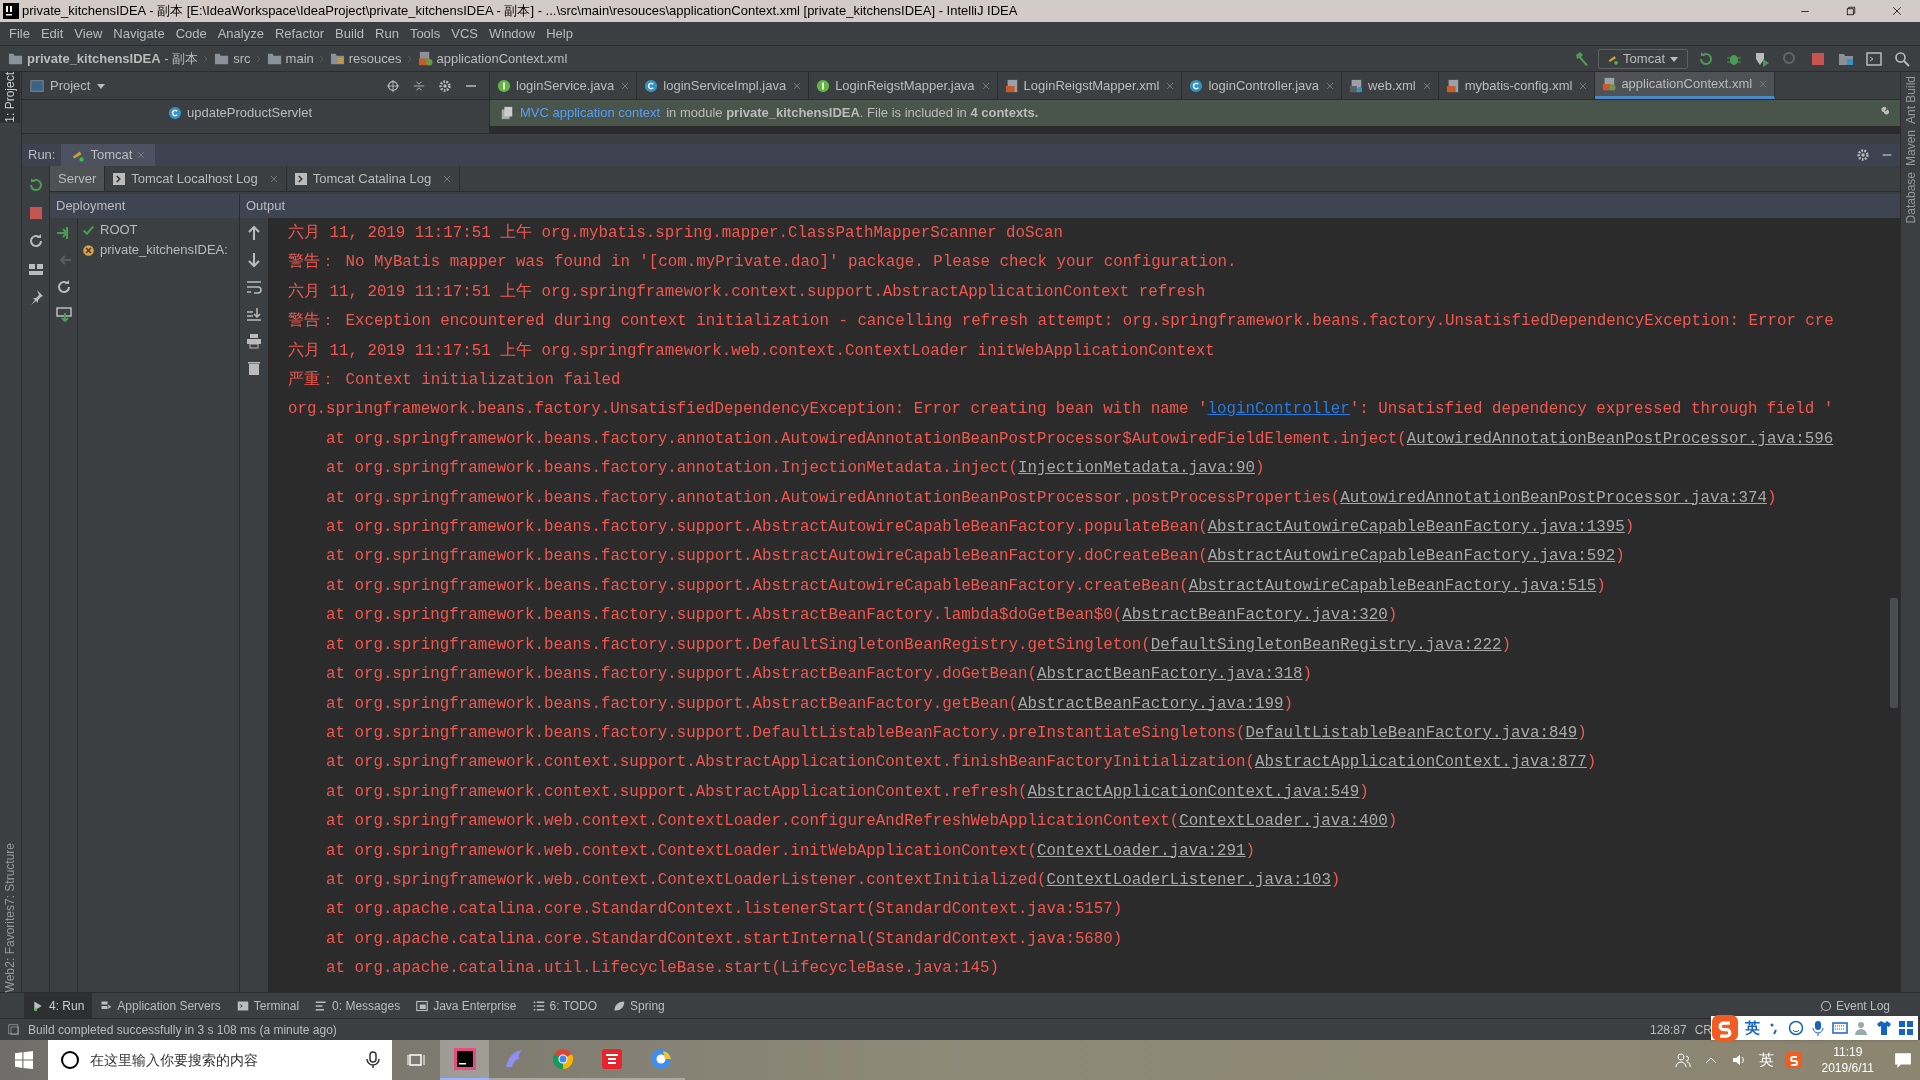 This screenshot has width=1920, height=1080. What do you see at coordinates (1326, 645) in the screenshot?
I see `source-link: DefaultSingletonBeanRegistry.java:222` at bounding box center [1326, 645].